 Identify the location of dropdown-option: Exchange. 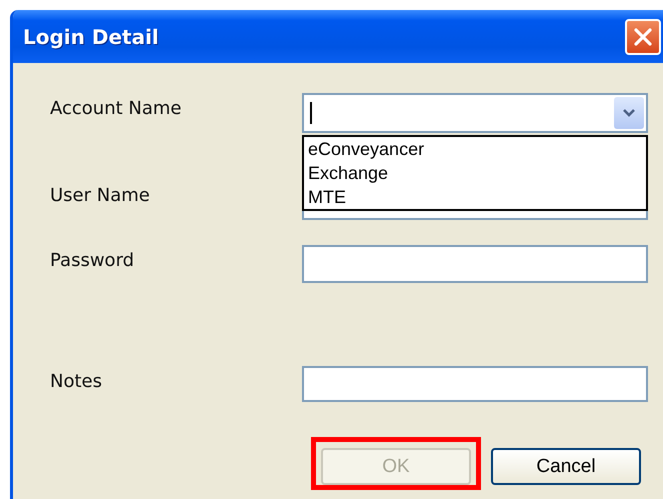
(477, 173).